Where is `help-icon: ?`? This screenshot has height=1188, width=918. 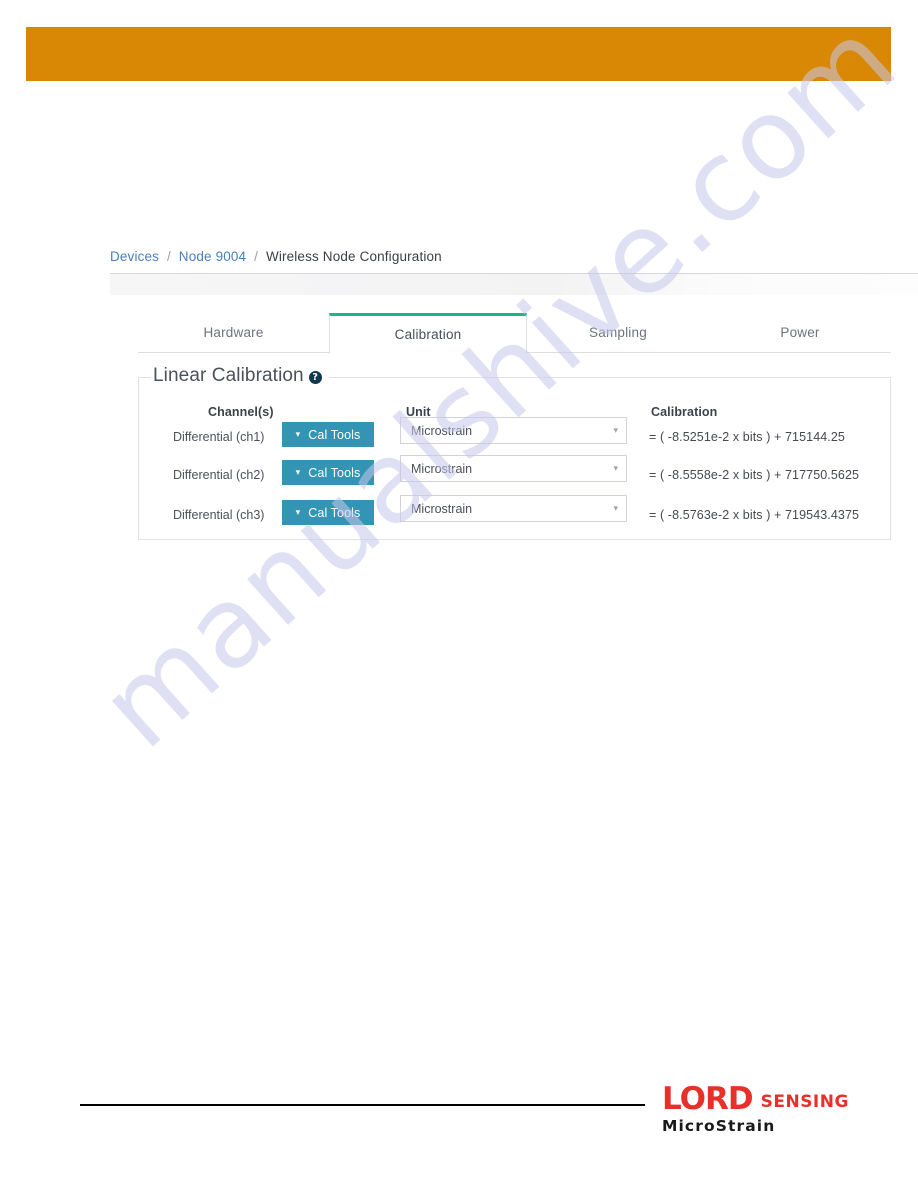 help-icon: ? is located at coordinates (315, 377).